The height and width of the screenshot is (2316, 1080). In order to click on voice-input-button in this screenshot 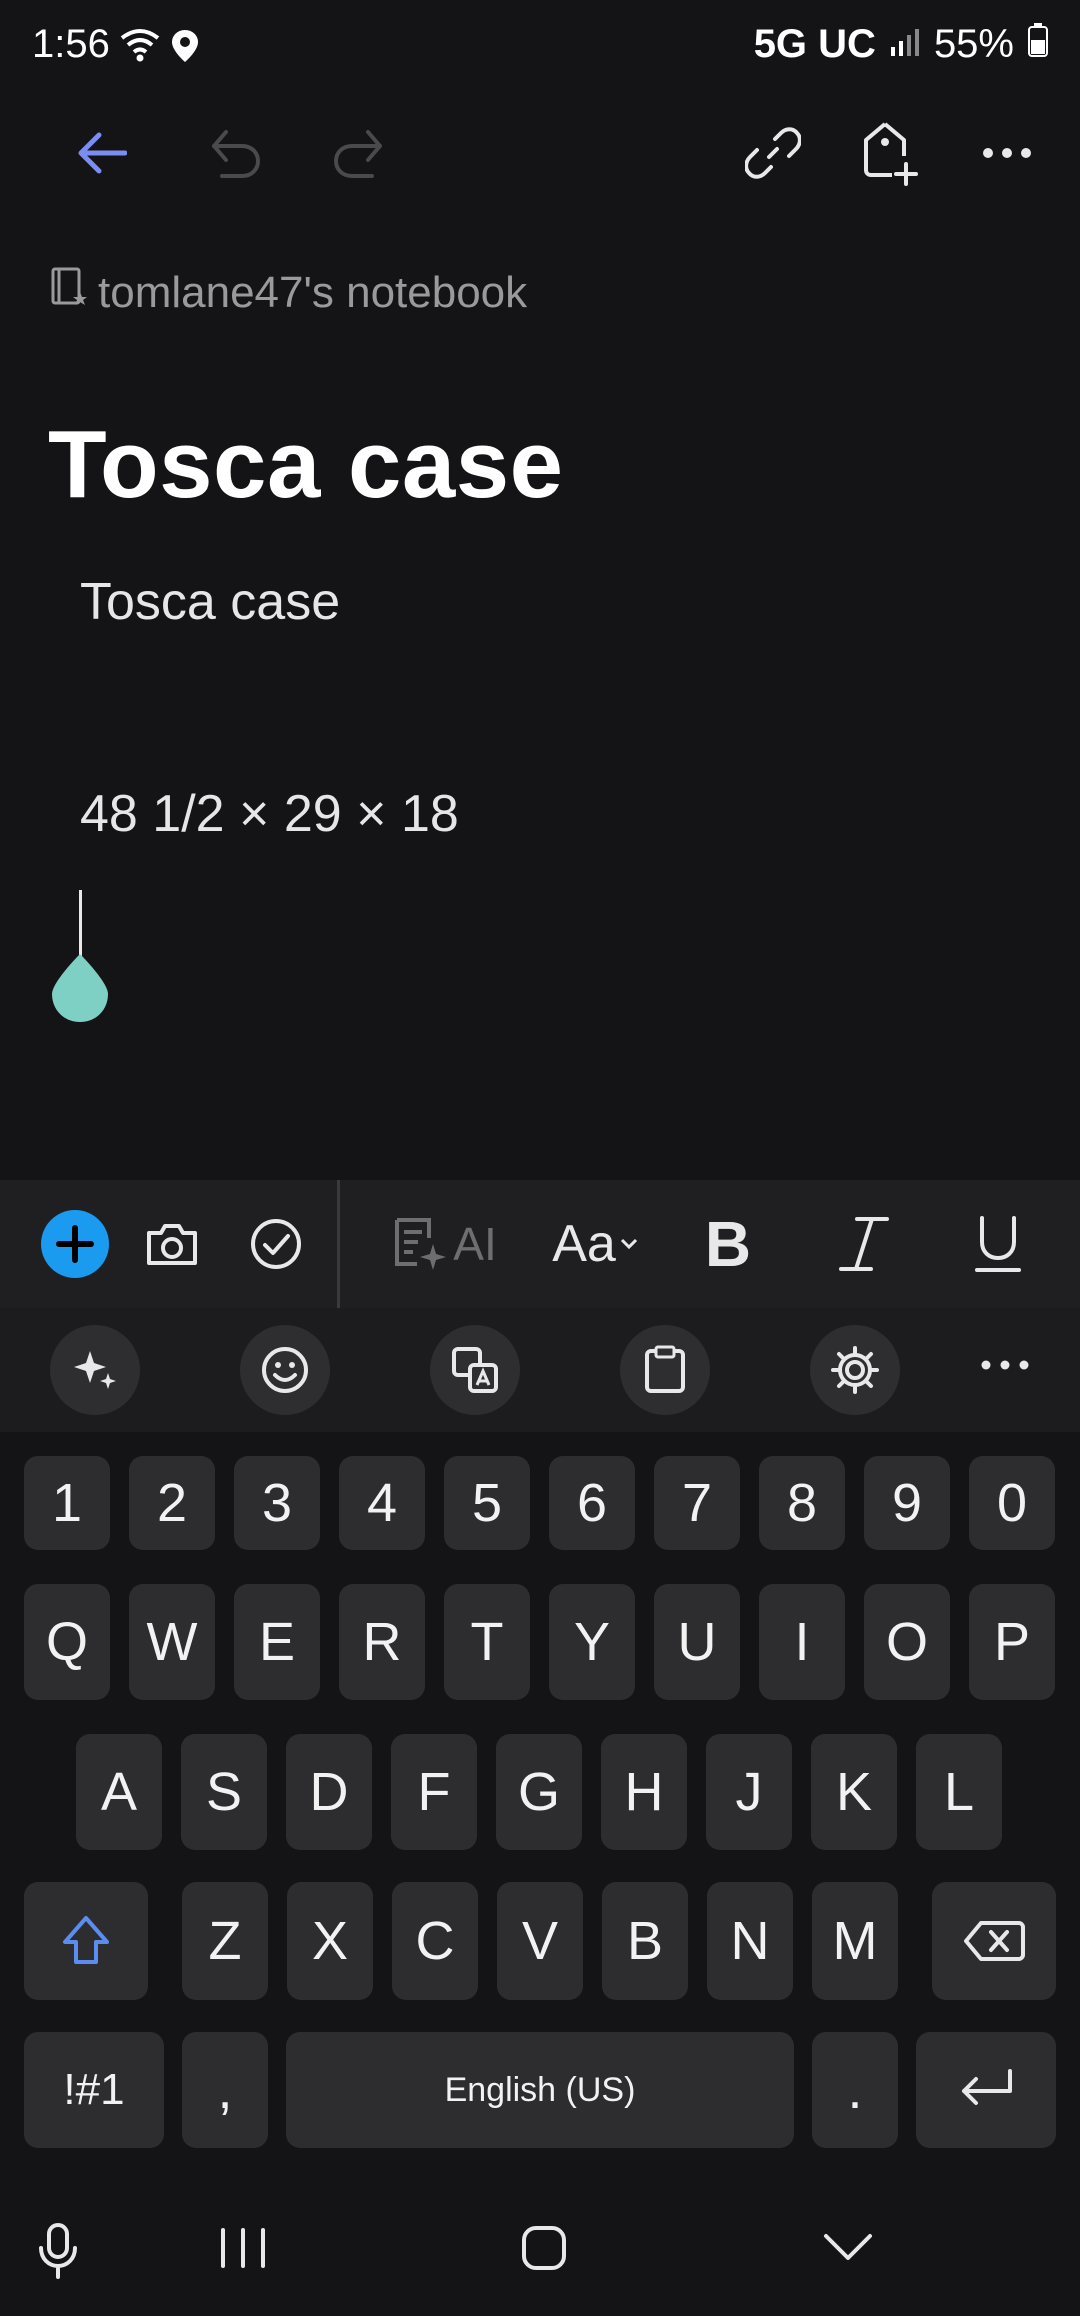, I will do `click(58, 2253)`.